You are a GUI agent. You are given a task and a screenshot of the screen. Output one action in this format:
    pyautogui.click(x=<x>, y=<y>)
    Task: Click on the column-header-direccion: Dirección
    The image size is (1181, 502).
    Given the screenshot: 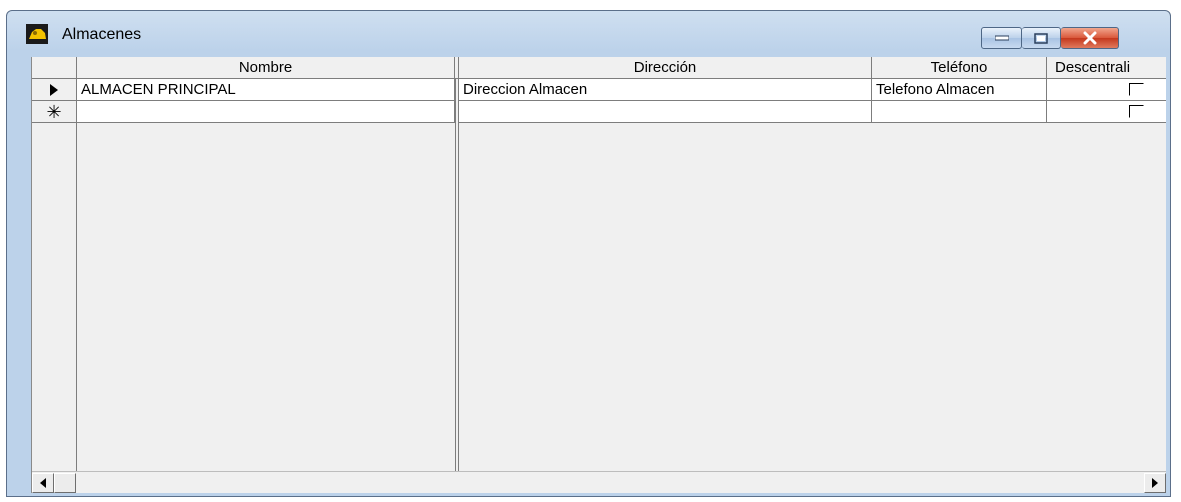 What is the action you would take?
    pyautogui.click(x=665, y=68)
    